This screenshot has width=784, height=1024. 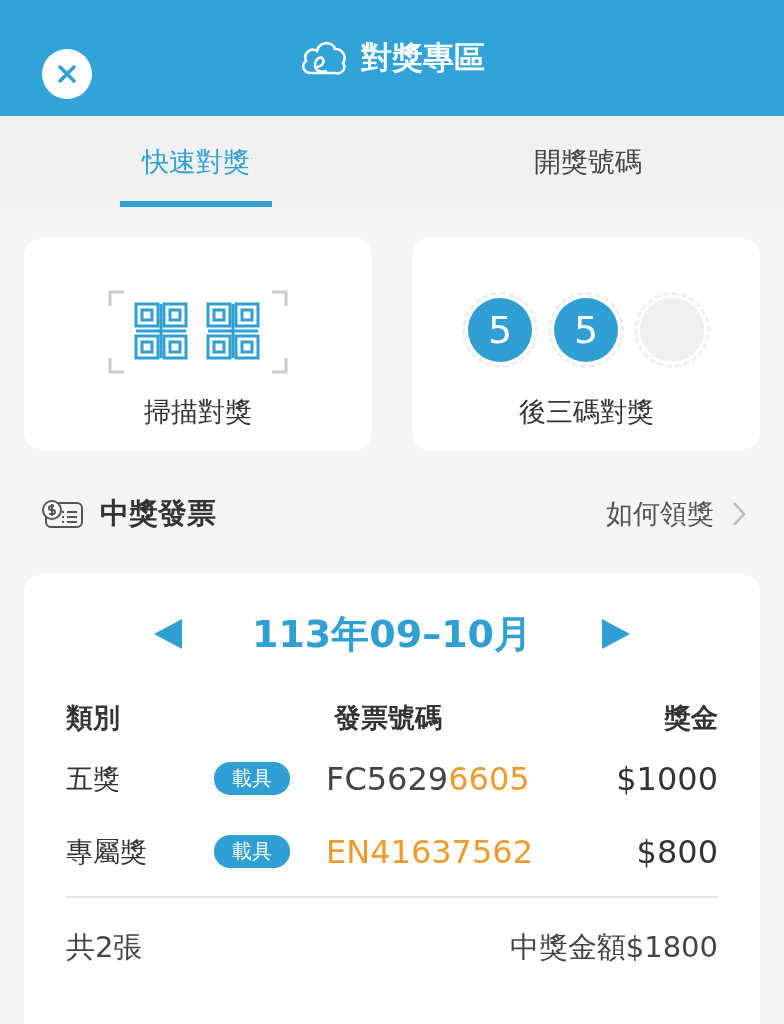 I want to click on column-header: 發票號碼, so click(x=388, y=718).